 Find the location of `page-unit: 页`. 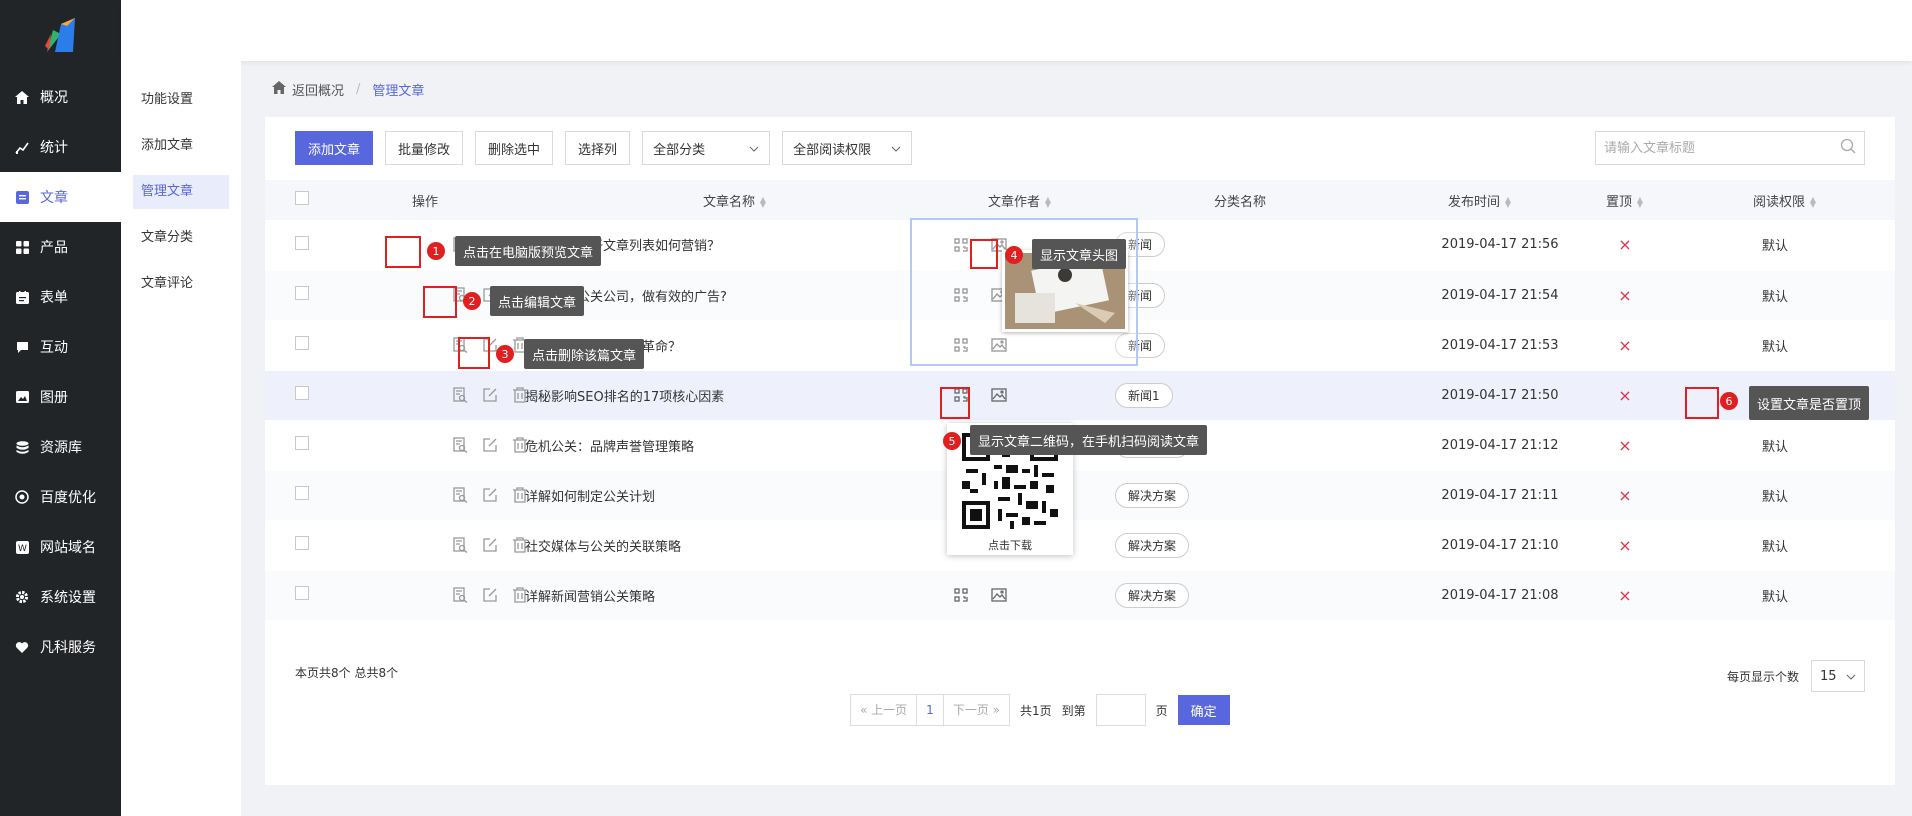

page-unit: 页 is located at coordinates (1161, 710).